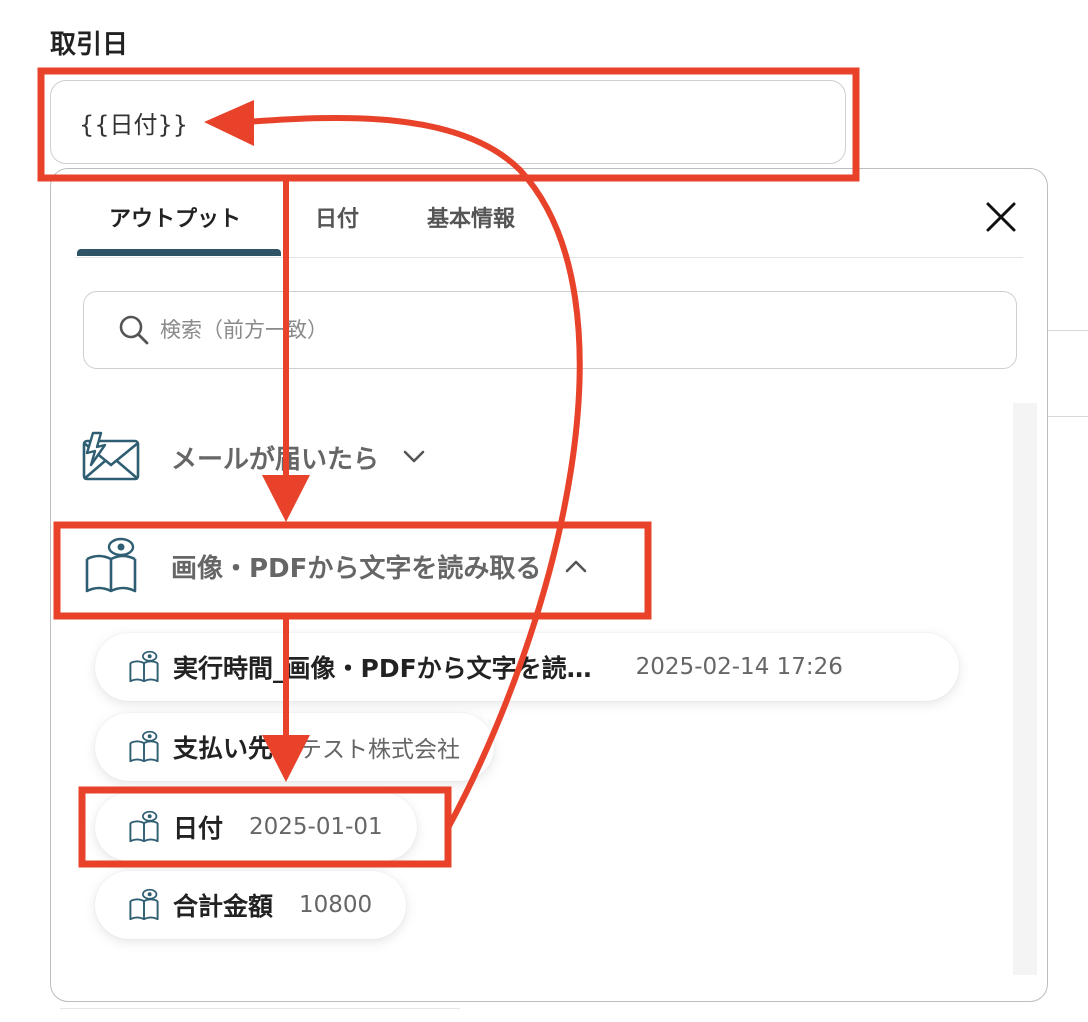 The image size is (1088, 1022). Describe the element at coordinates (356, 568) in the screenshot. I see `section-title: 画像・PDFから文字を読み取る` at that location.